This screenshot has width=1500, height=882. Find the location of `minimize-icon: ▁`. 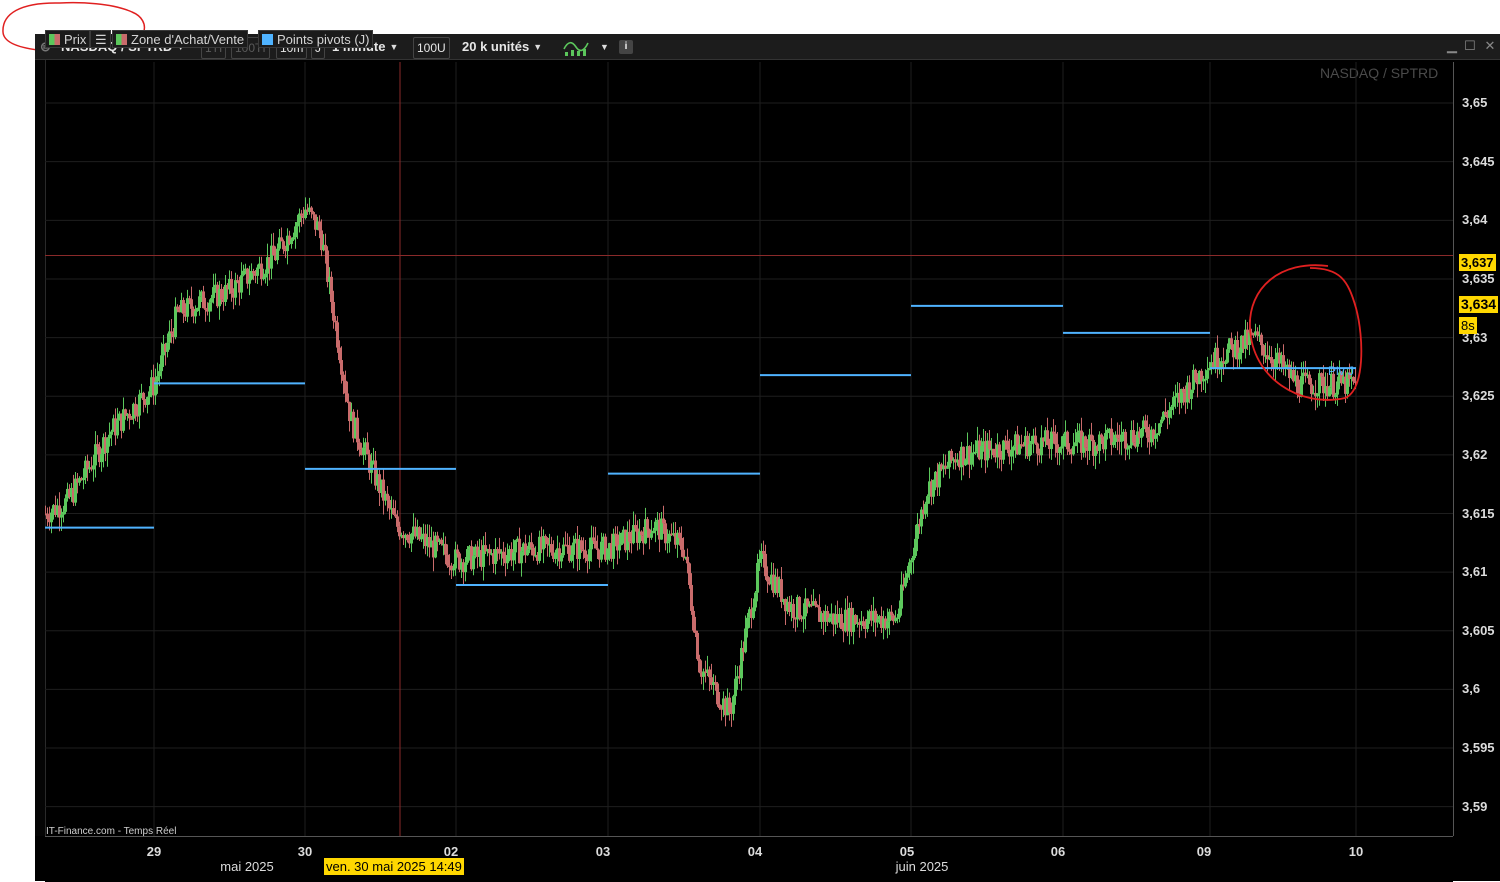

minimize-icon: ▁ is located at coordinates (1452, 46).